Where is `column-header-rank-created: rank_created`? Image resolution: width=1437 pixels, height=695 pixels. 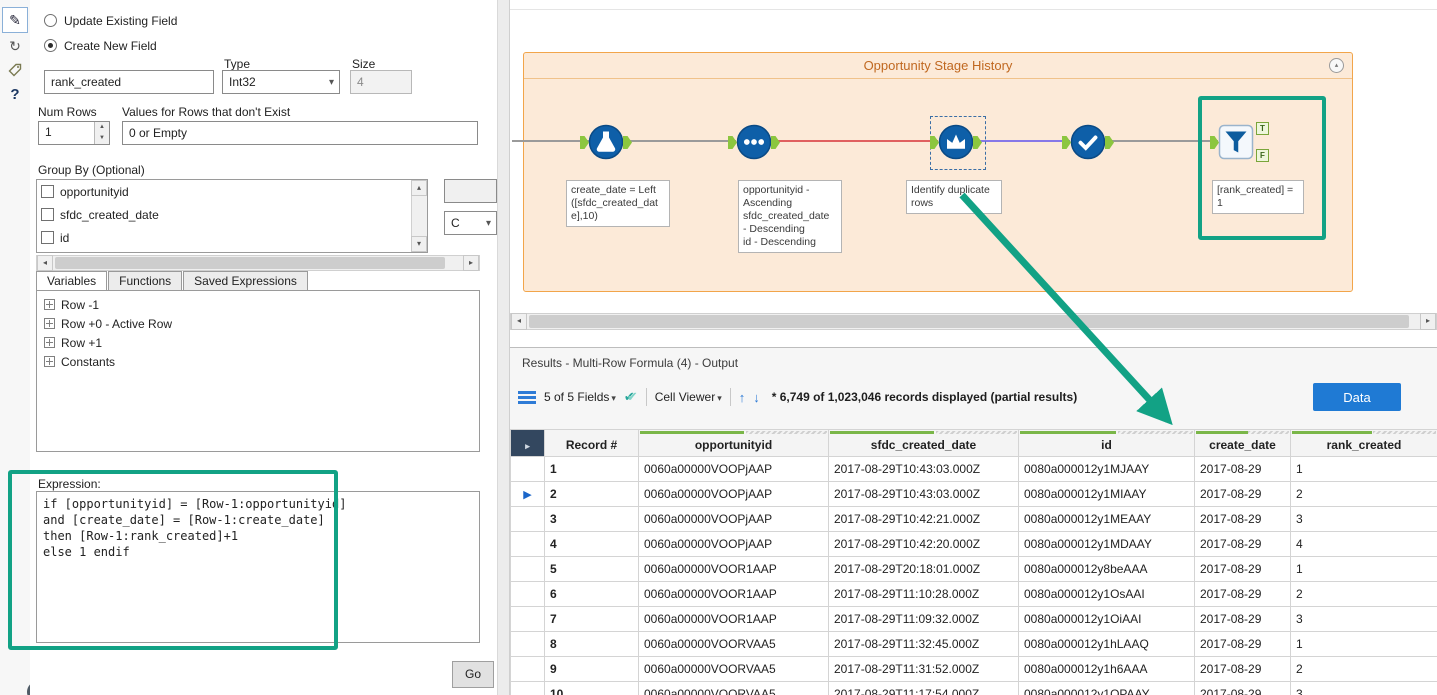 column-header-rank-created: rank_created is located at coordinates (1363, 443).